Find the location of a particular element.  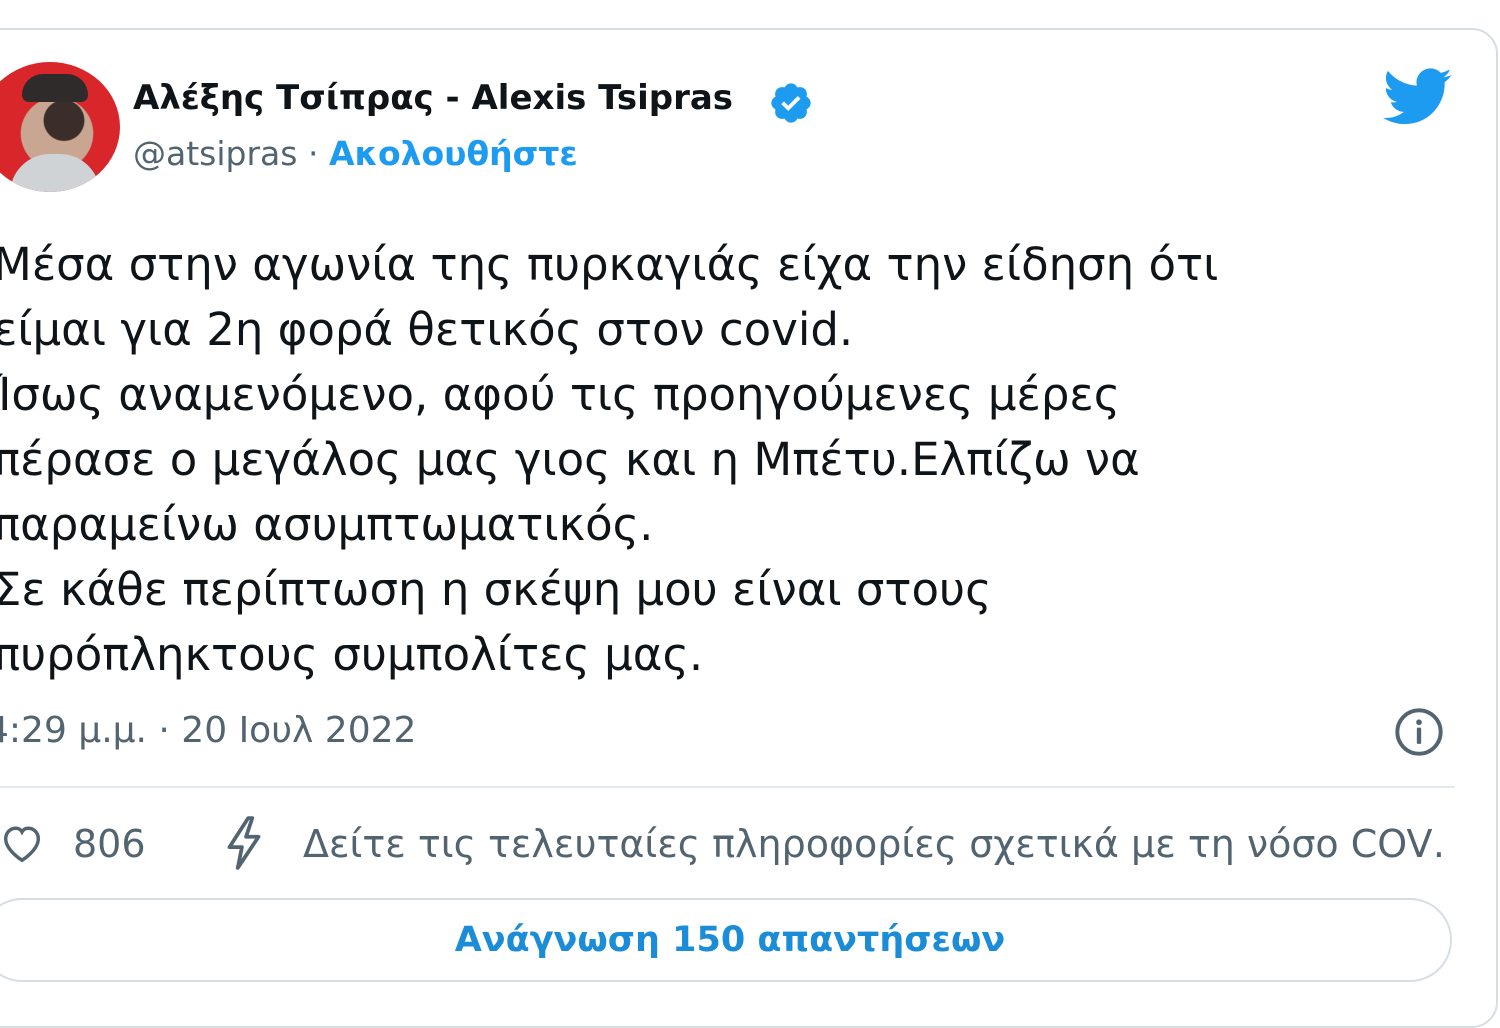

avatar-shirt is located at coordinates (55, 173).